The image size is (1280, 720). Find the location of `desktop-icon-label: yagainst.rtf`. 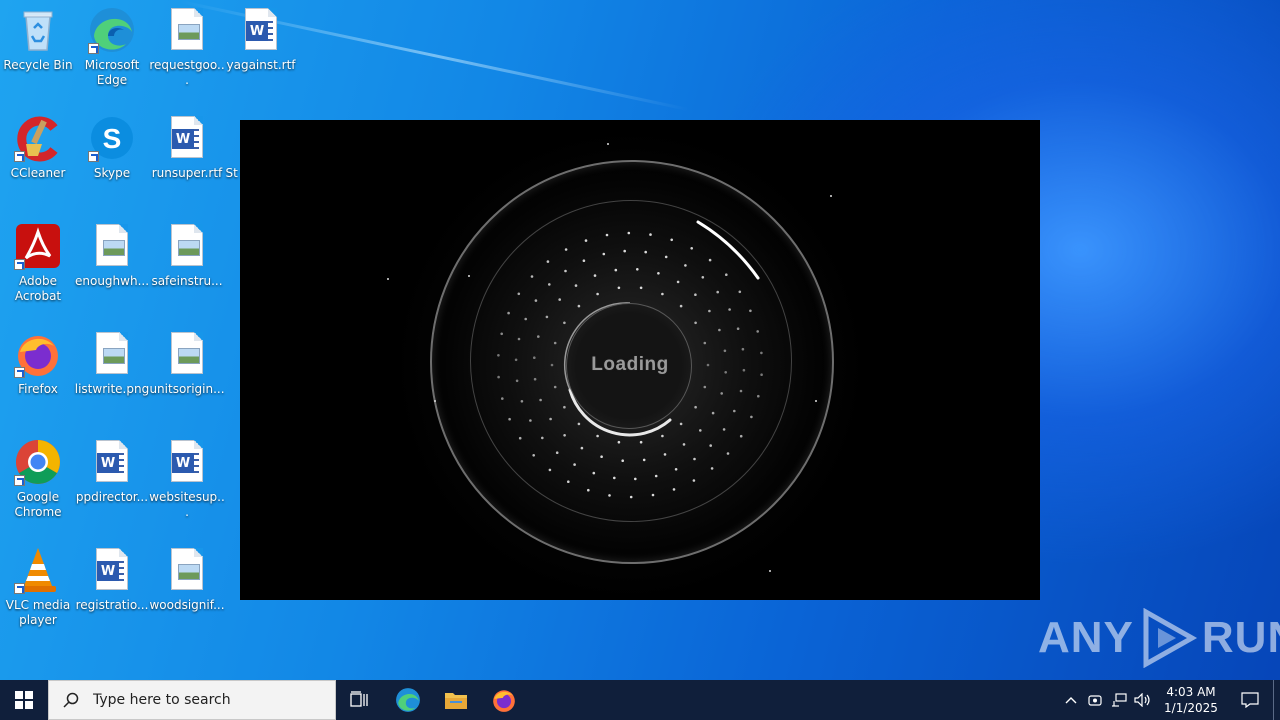

desktop-icon-label: yagainst.rtf is located at coordinates (261, 65).